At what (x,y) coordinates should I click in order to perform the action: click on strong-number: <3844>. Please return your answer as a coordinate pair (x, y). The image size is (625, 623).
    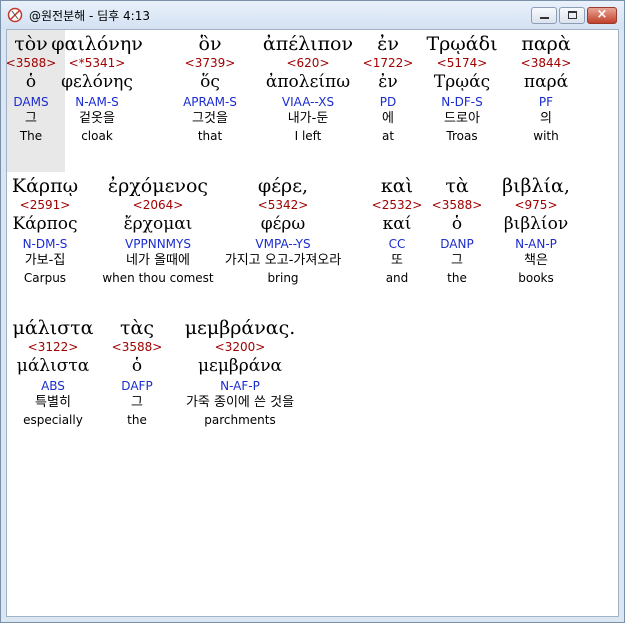
    Looking at the image, I should click on (546, 63).